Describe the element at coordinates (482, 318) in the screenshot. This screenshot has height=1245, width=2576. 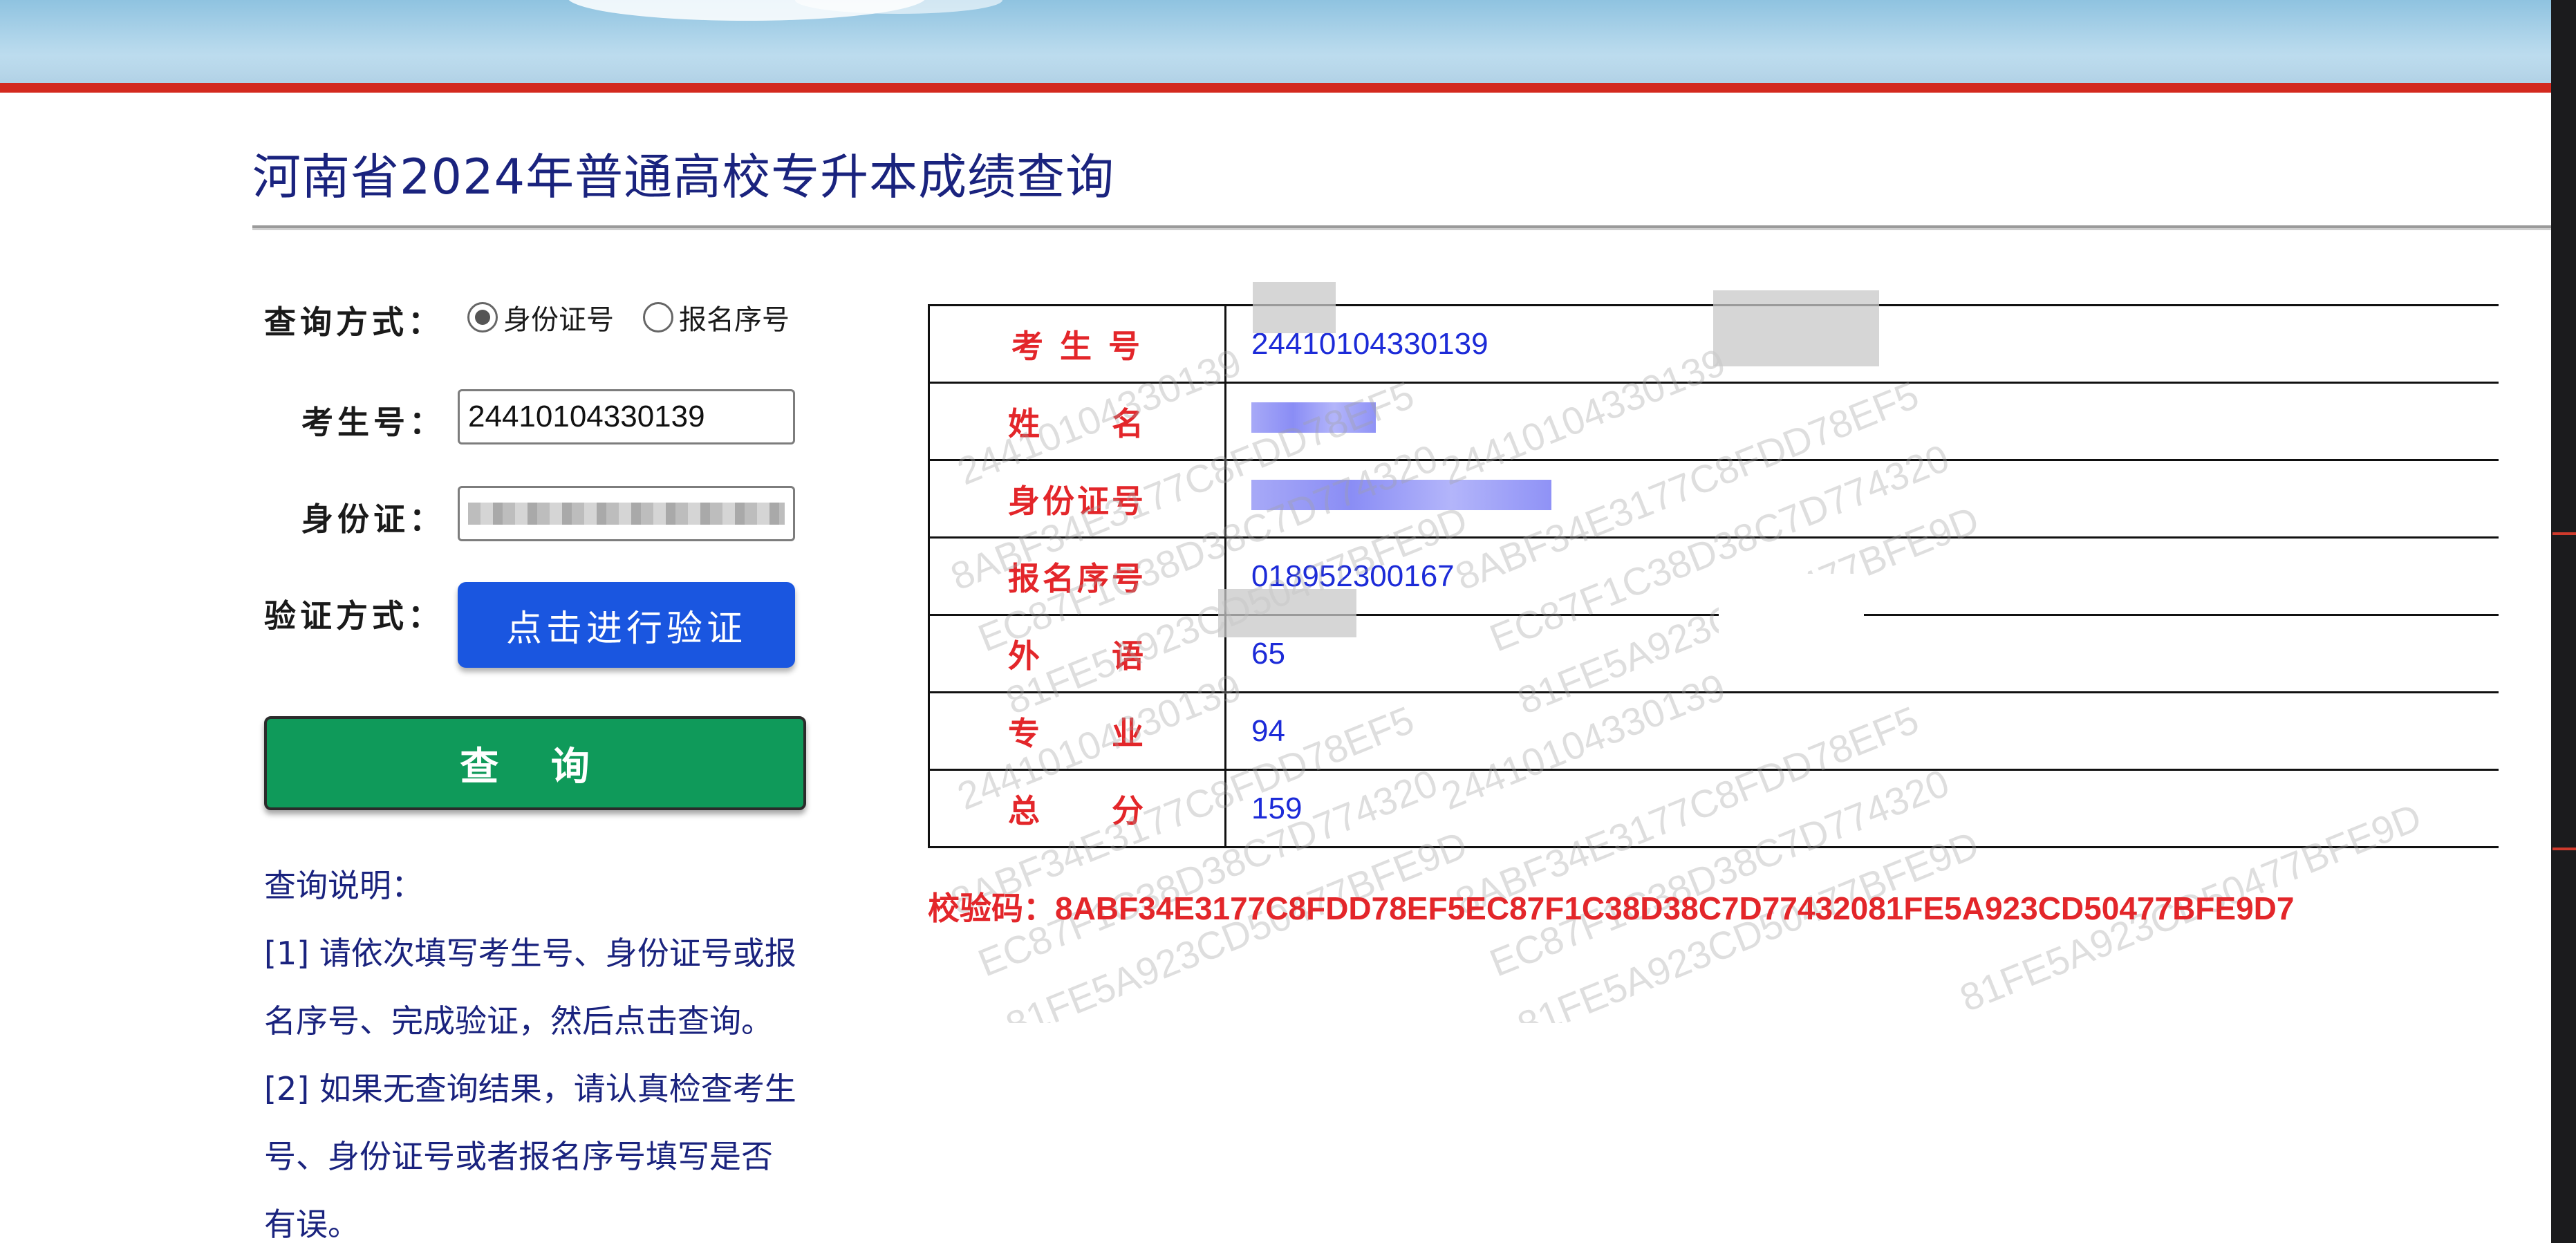
I see `radio-checked-icon` at that location.